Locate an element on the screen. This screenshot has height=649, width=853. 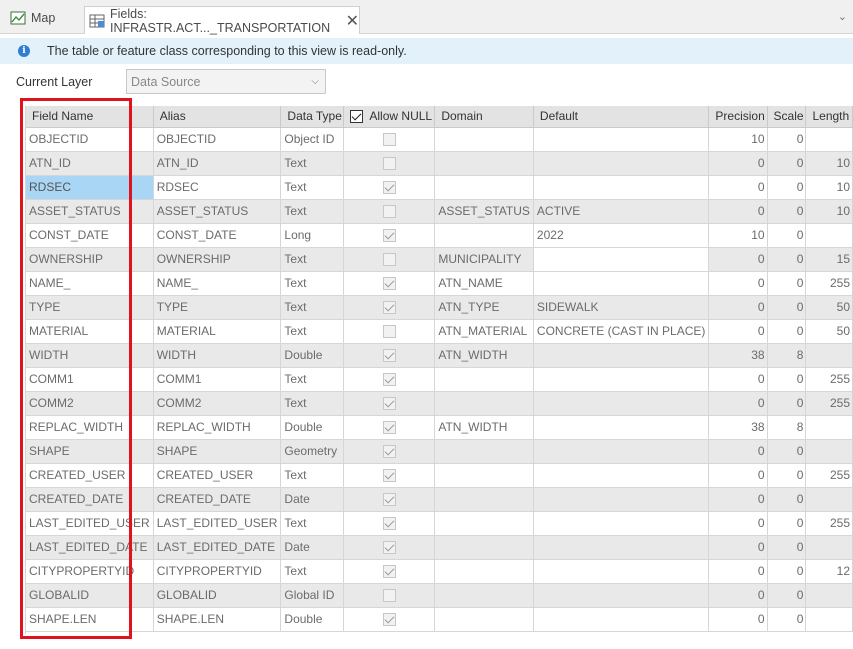
cell-field: GLOBALID is located at coordinates (90, 595).